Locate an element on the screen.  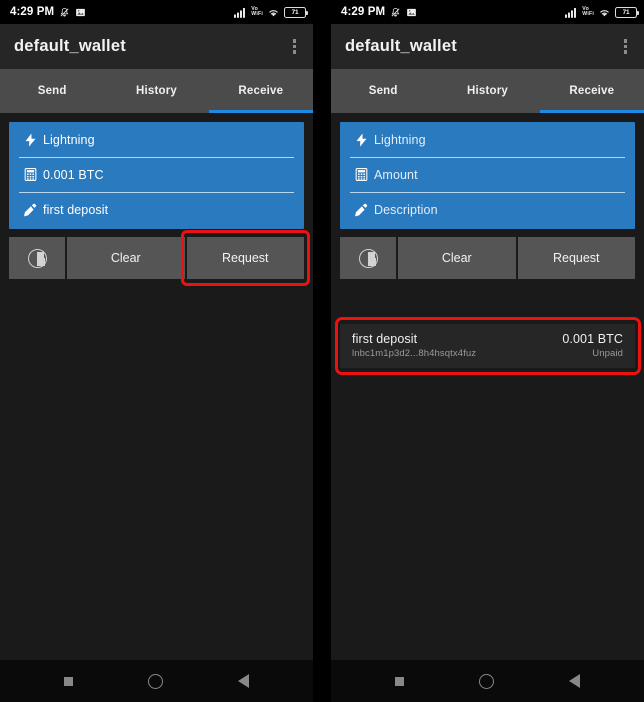
status-bar-left-group: 4:29 PM is located at coordinates (48, 12).